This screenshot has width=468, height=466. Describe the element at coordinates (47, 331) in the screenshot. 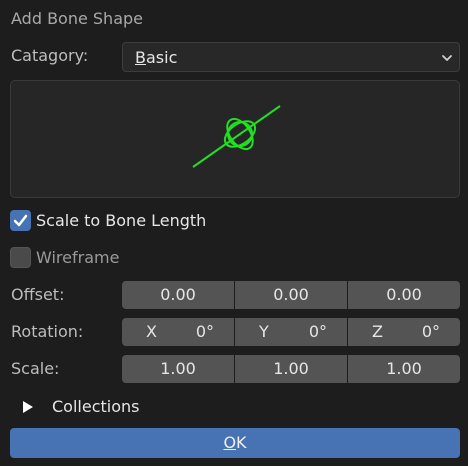

I see `rotation-label: Rotation:` at that location.